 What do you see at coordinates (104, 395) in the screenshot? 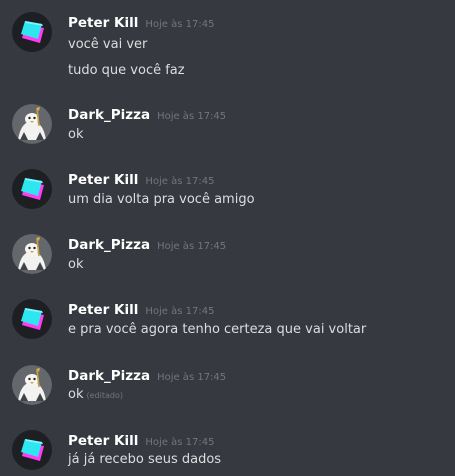
I see `edited-label: (editado)` at bounding box center [104, 395].